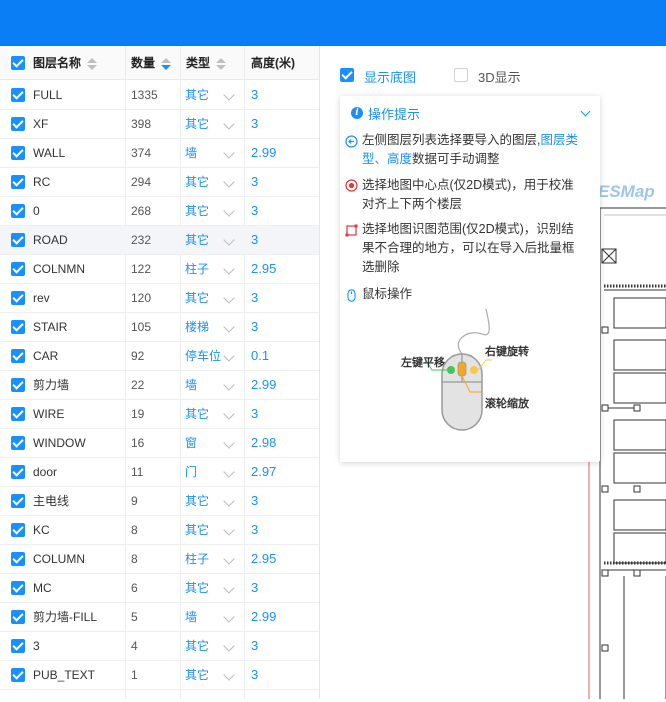 This screenshot has width=666, height=702. Describe the element at coordinates (159, 356) in the screenshot. I see `table-row: CAR 92 停车位 0.1` at that location.